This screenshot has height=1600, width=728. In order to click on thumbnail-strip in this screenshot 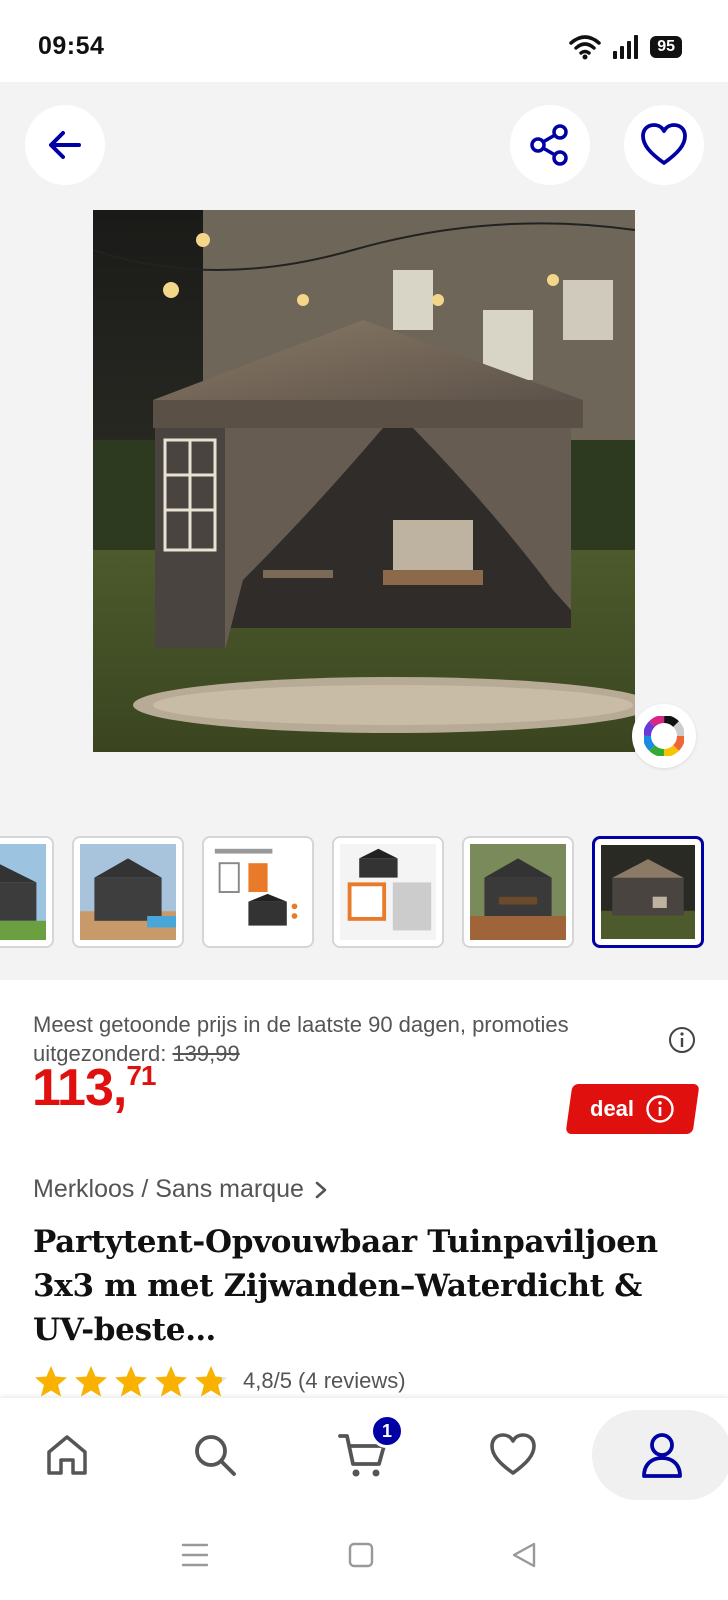, I will do `click(364, 893)`.